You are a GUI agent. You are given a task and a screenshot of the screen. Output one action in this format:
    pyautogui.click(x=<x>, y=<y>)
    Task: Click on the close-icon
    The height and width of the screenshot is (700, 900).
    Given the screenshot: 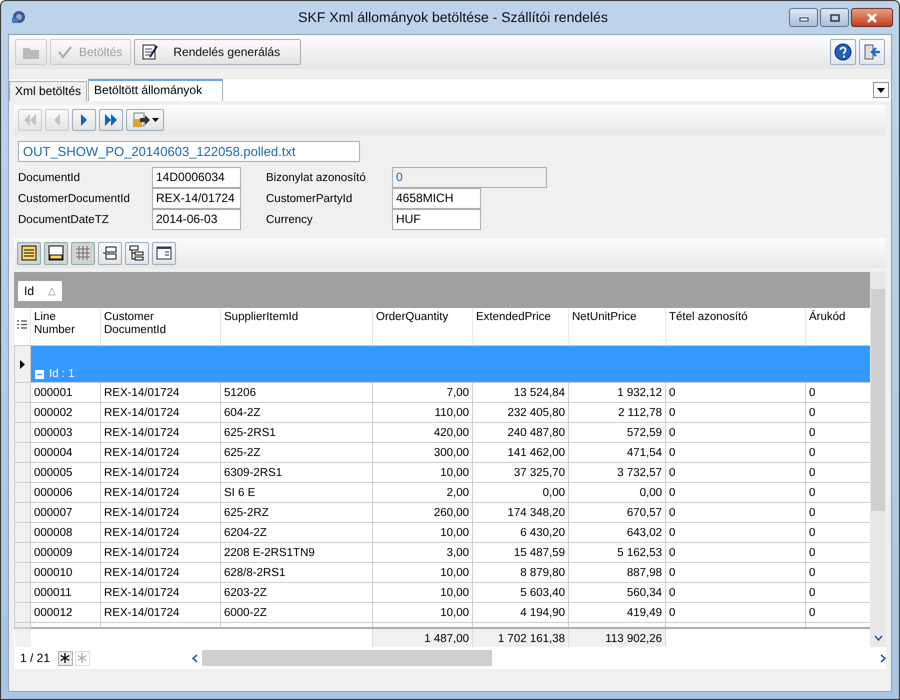 What is the action you would take?
    pyautogui.click(x=872, y=17)
    